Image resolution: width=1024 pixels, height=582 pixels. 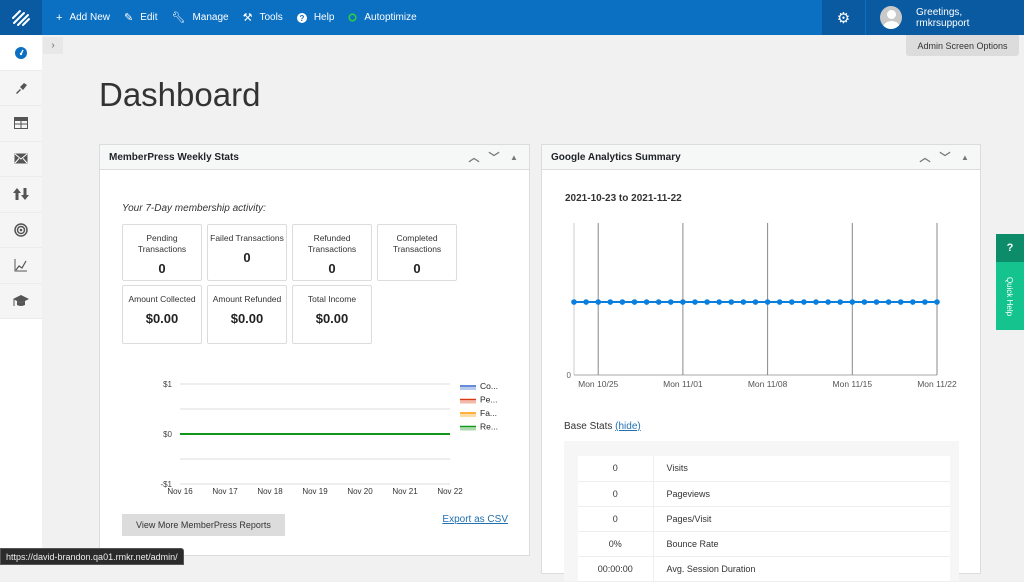 What do you see at coordinates (263, 17) in the screenshot?
I see `tools-menu: ⚒︎ Tools` at bounding box center [263, 17].